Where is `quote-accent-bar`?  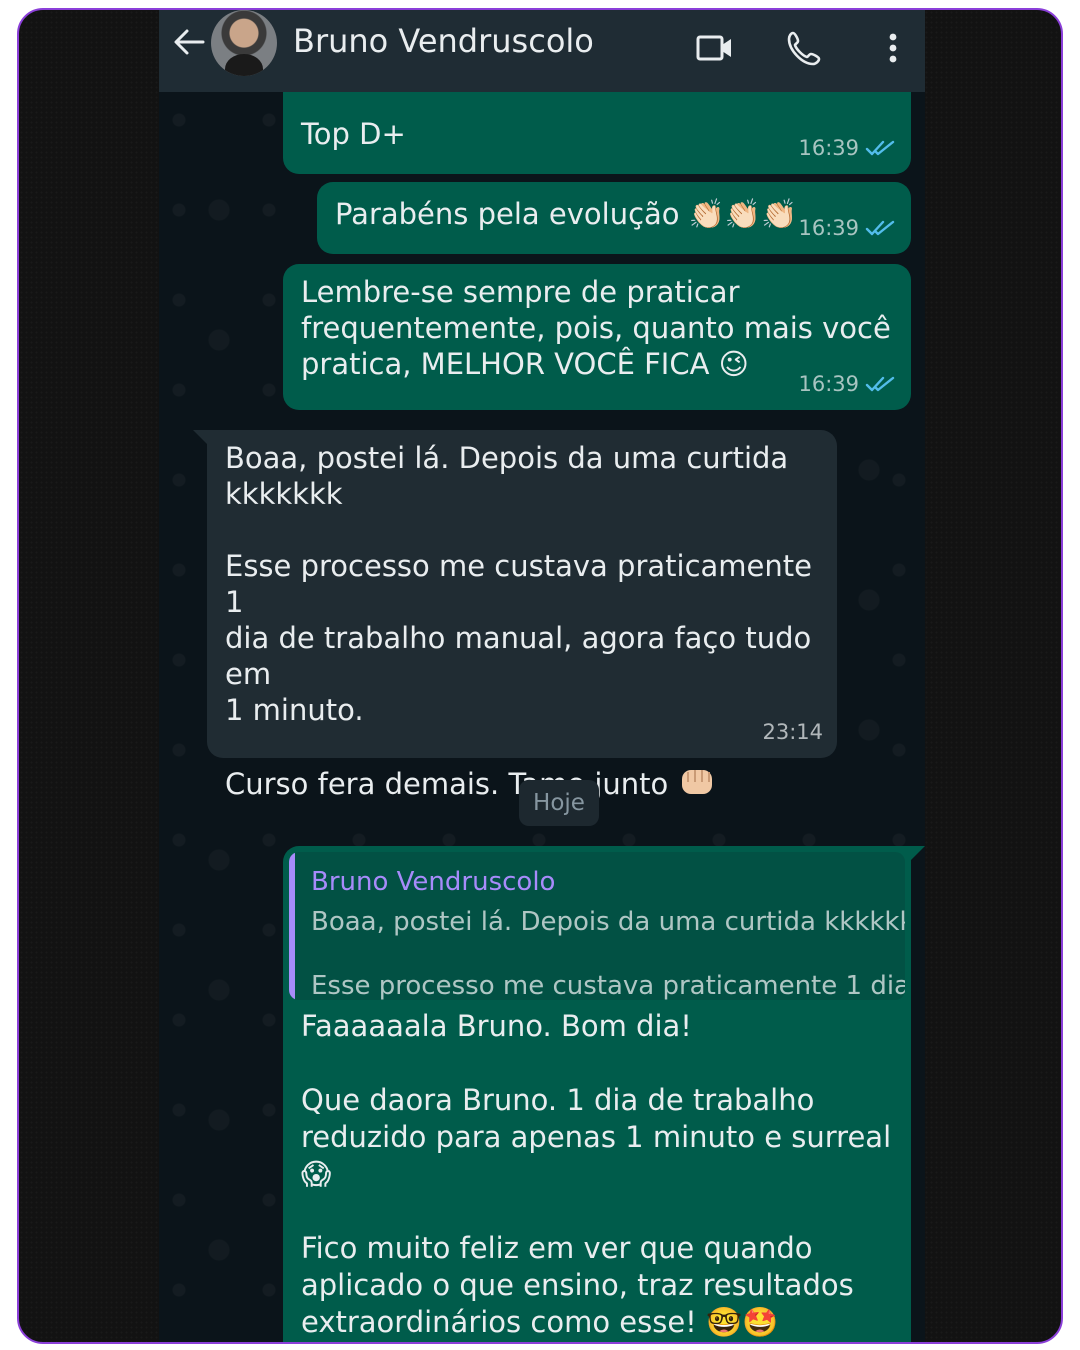 quote-accent-bar is located at coordinates (292, 926).